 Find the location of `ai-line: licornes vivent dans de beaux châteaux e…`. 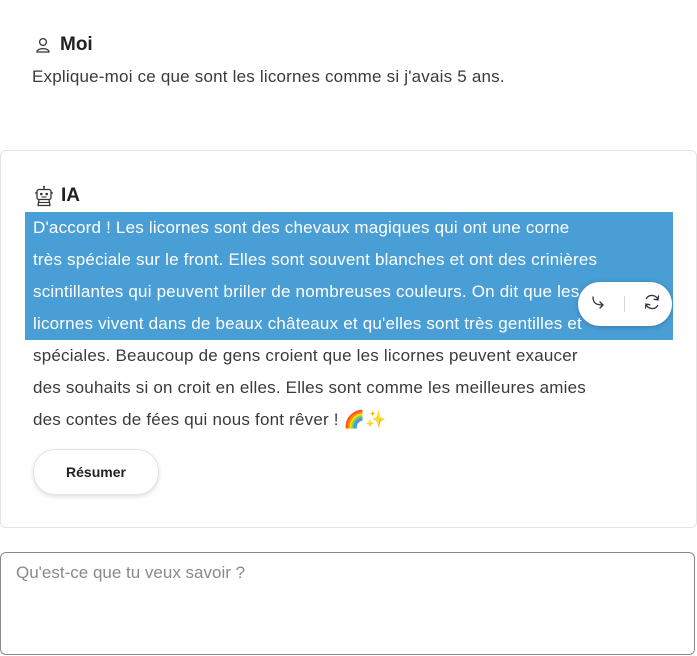

ai-line: licornes vivent dans de beaux châteaux e… is located at coordinates (307, 323).